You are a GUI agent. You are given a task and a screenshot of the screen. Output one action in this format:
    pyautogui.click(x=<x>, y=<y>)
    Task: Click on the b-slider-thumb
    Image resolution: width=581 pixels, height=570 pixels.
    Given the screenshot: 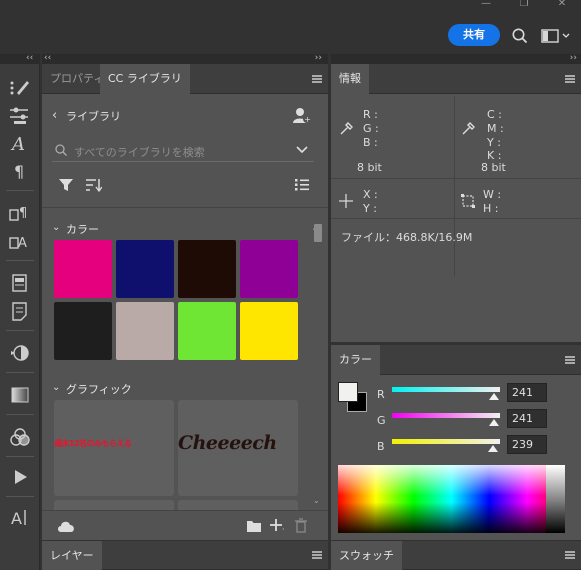 What is the action you would take?
    pyautogui.click(x=493, y=448)
    